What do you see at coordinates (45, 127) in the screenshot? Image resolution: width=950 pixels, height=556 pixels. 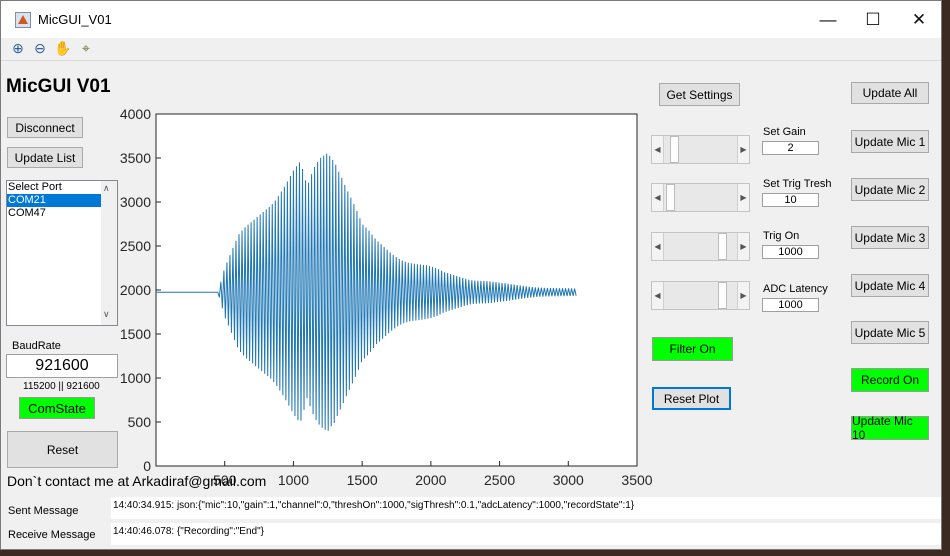 I see `disconnect-button: Disconnect` at bounding box center [45, 127].